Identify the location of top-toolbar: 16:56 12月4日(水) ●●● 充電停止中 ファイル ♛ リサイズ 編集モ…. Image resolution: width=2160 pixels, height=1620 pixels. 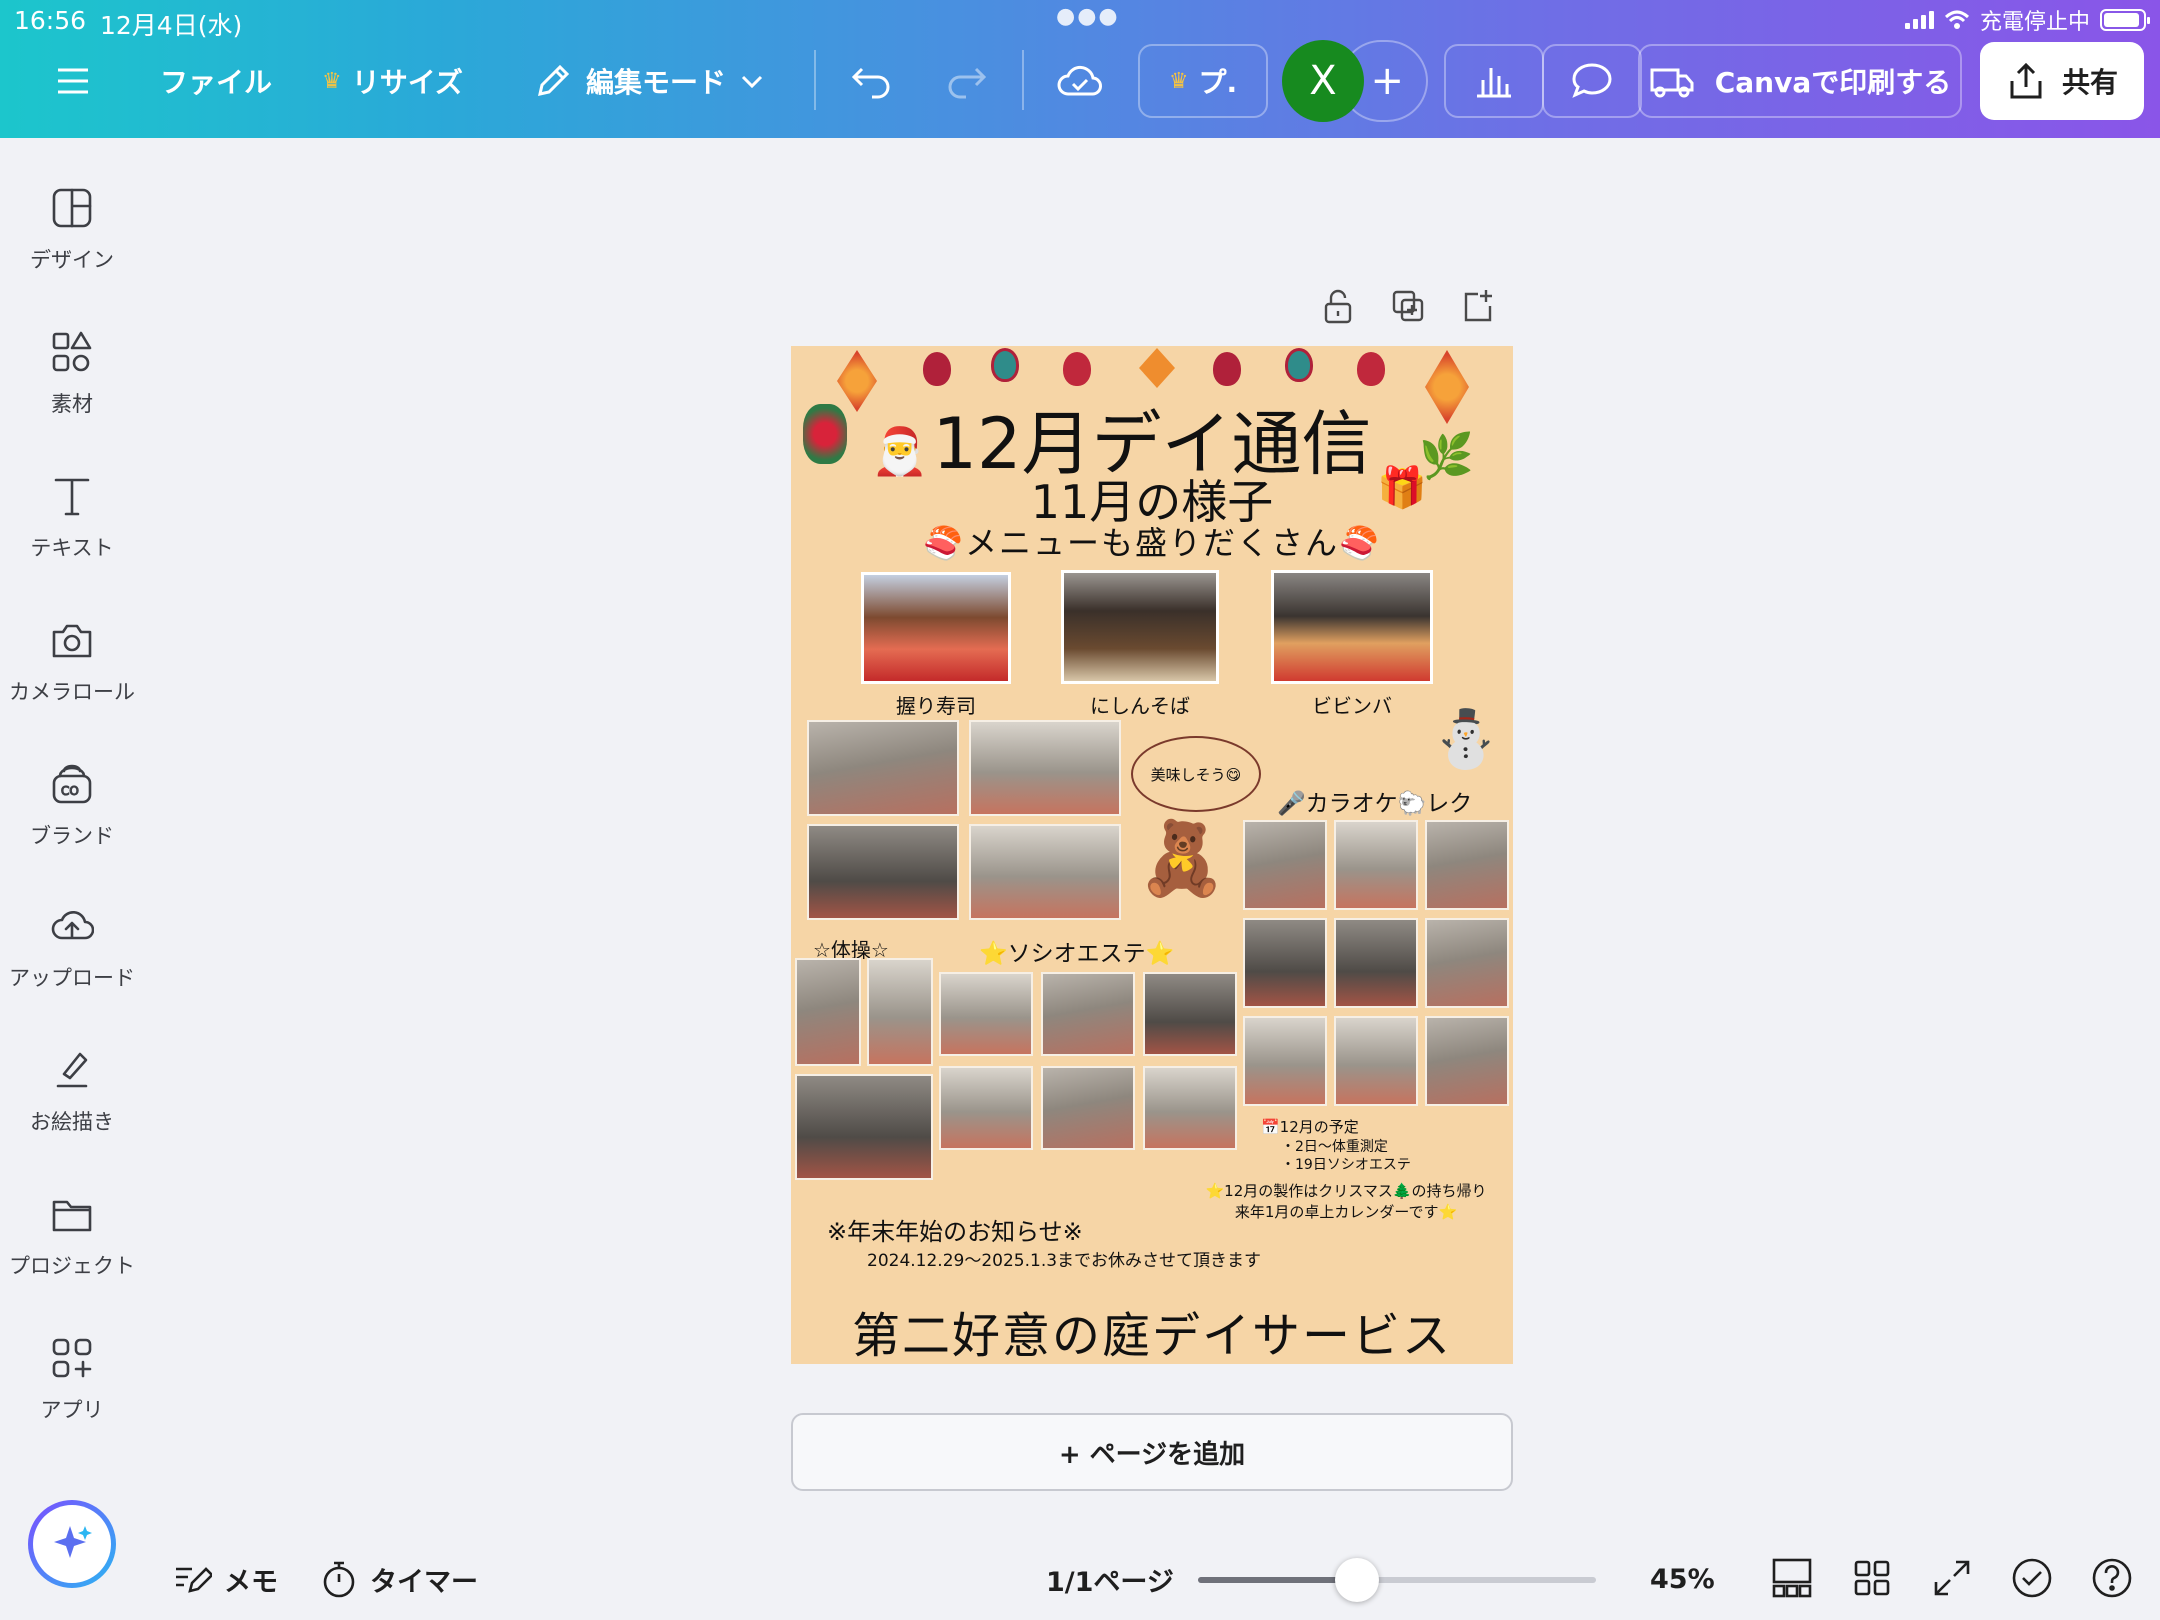
(1080, 69).